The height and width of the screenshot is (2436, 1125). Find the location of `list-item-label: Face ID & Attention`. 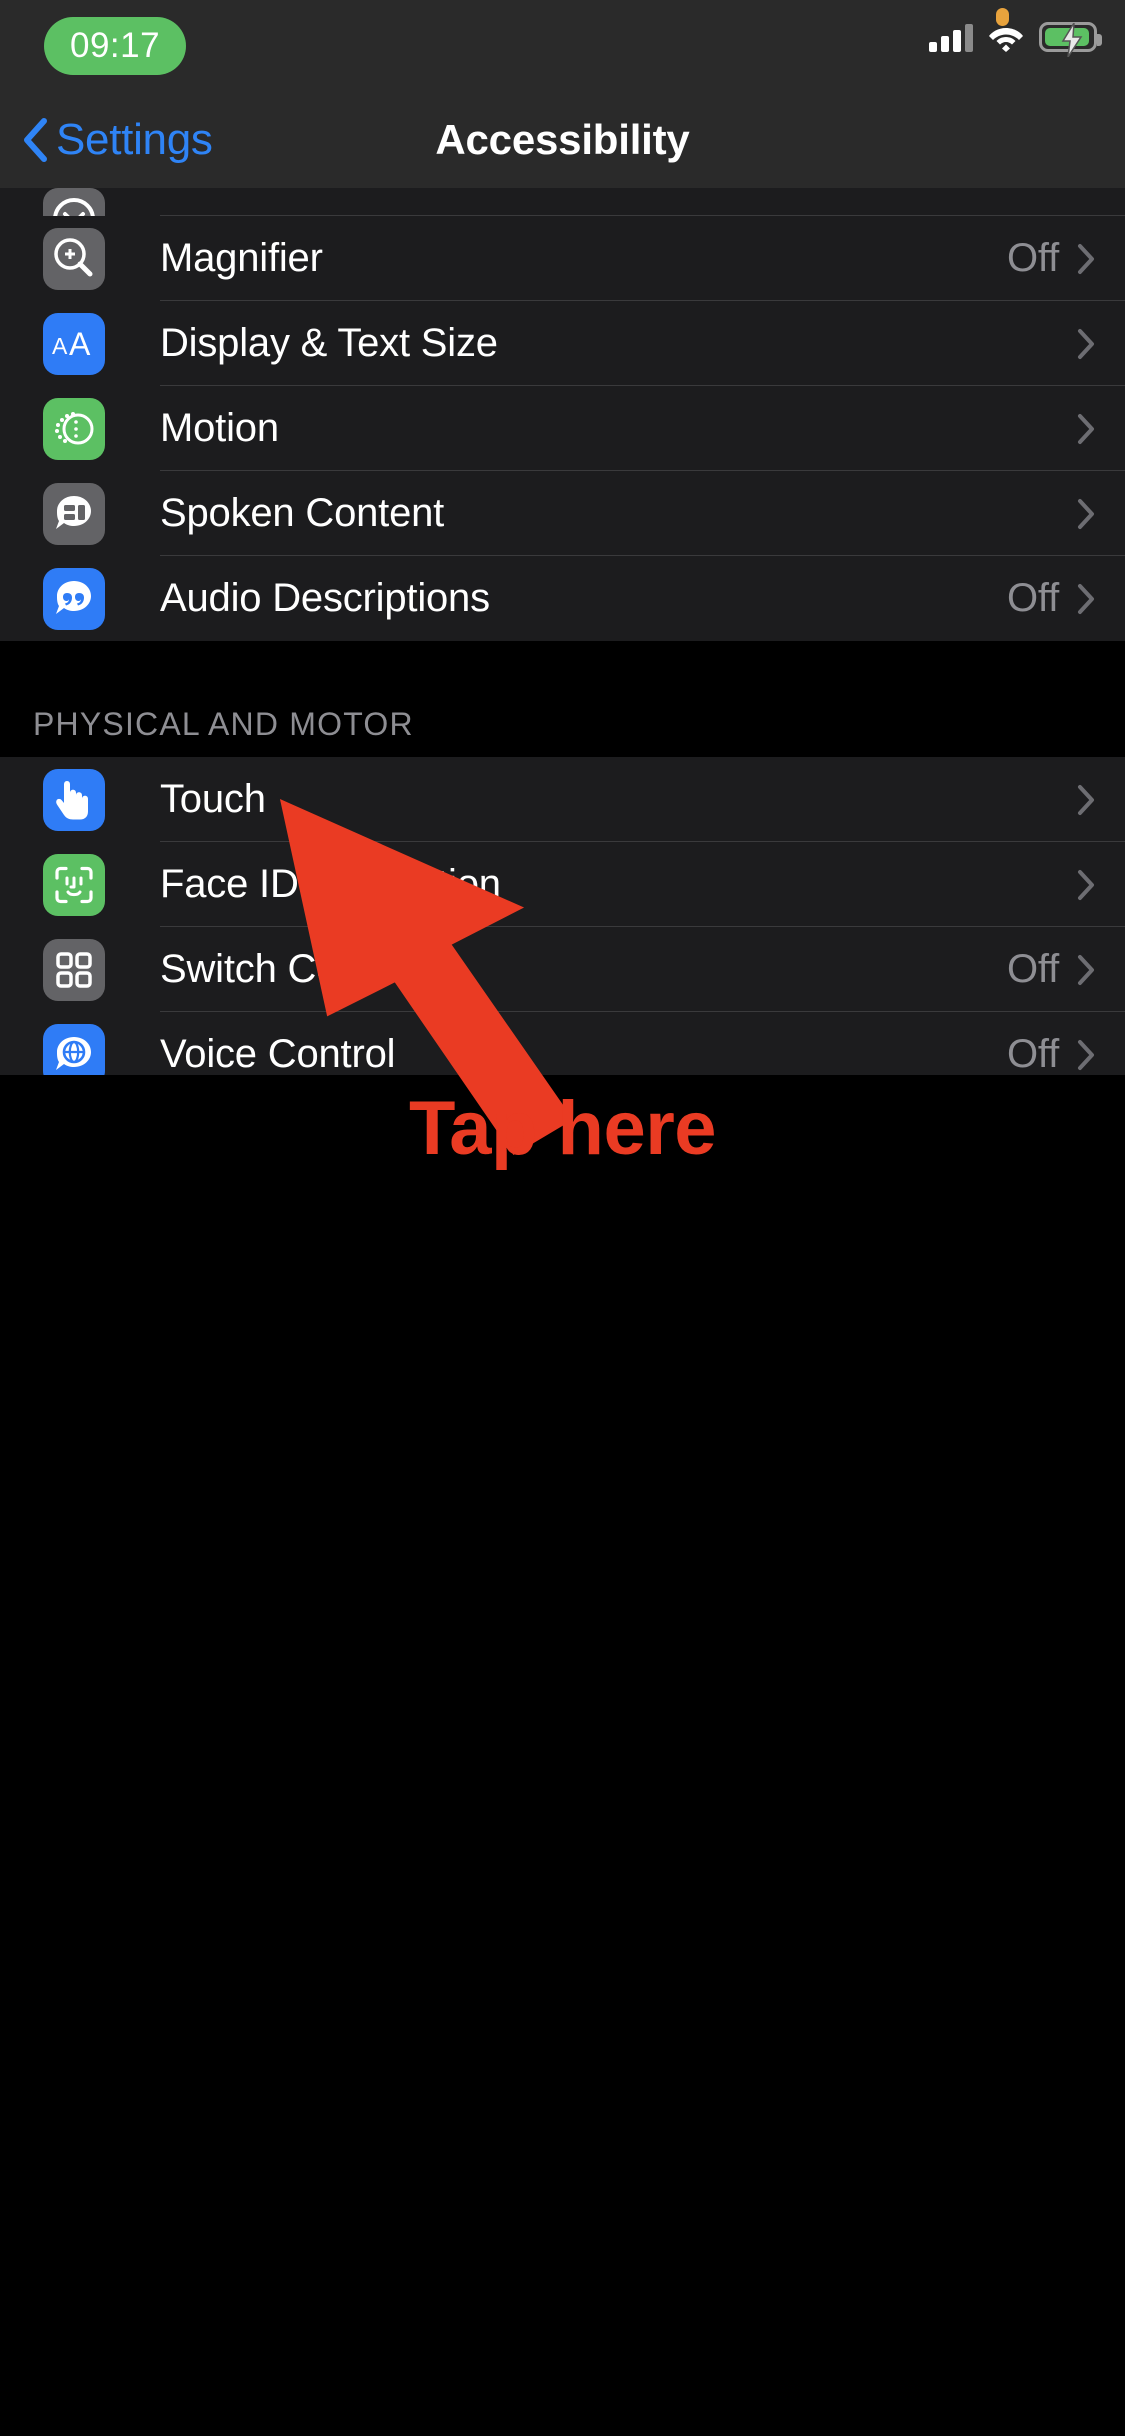

list-item-label: Face ID & Attention is located at coordinates (330, 884).